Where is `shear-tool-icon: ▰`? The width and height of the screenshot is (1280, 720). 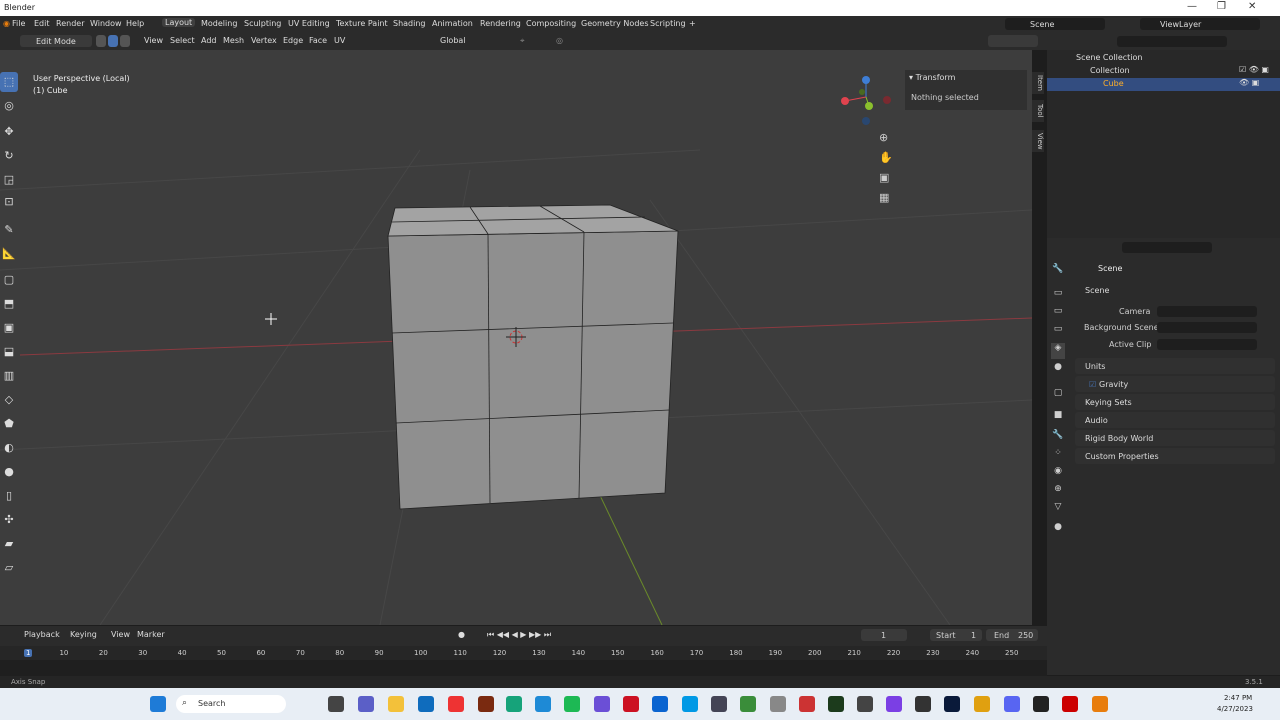
shear-tool-icon: ▰ is located at coordinates (9, 544).